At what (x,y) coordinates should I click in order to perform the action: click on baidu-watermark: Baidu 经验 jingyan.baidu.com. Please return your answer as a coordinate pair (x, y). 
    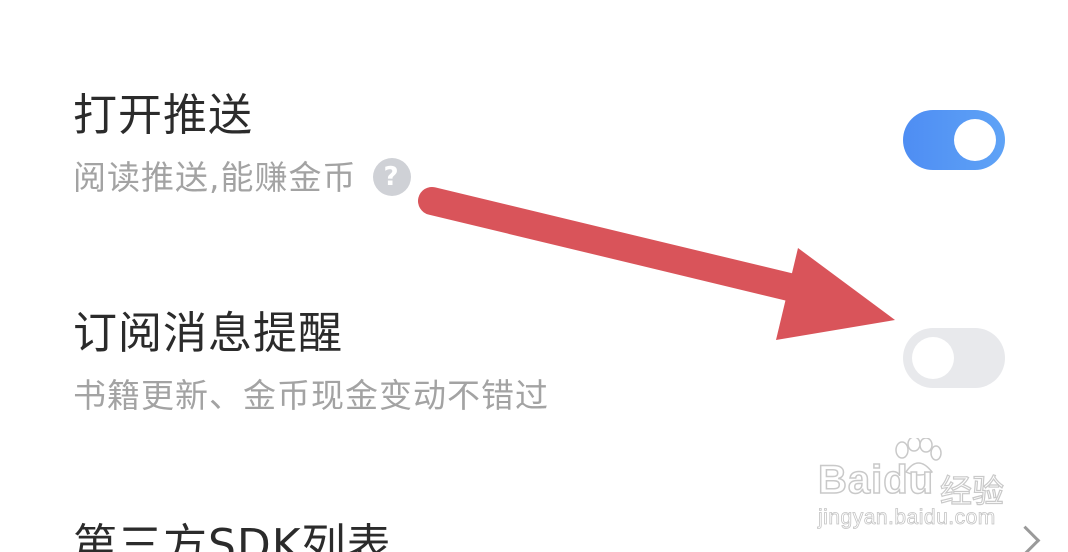
    Looking at the image, I should click on (917, 486).